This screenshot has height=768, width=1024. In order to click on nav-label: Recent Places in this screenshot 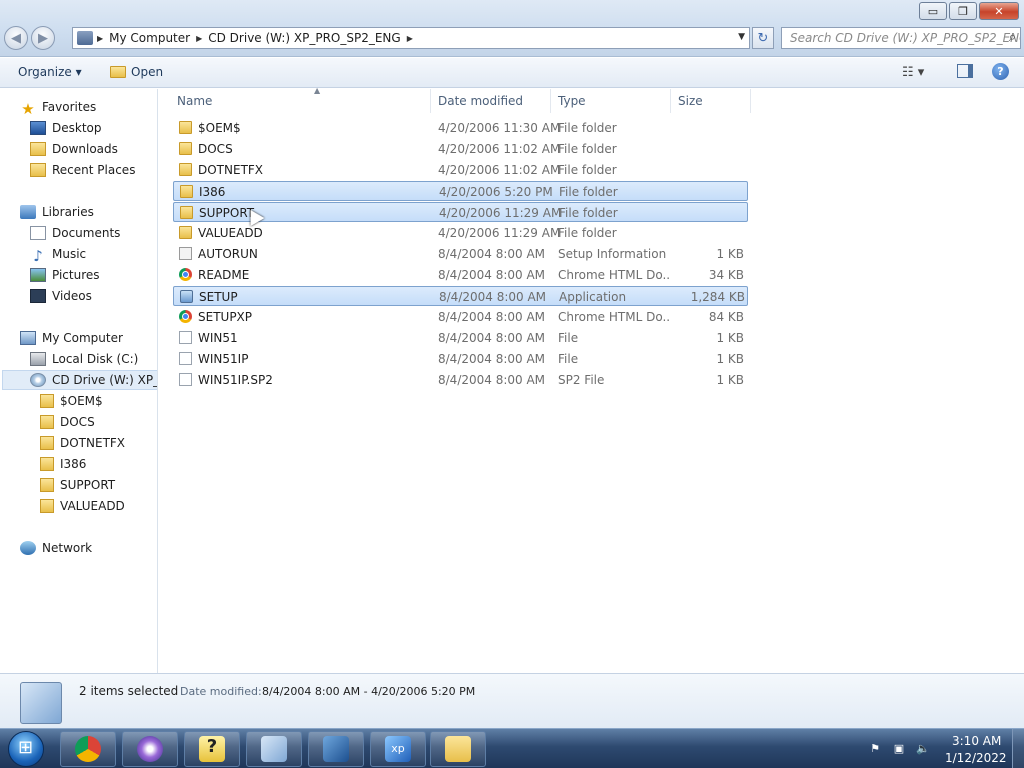, I will do `click(94, 170)`.